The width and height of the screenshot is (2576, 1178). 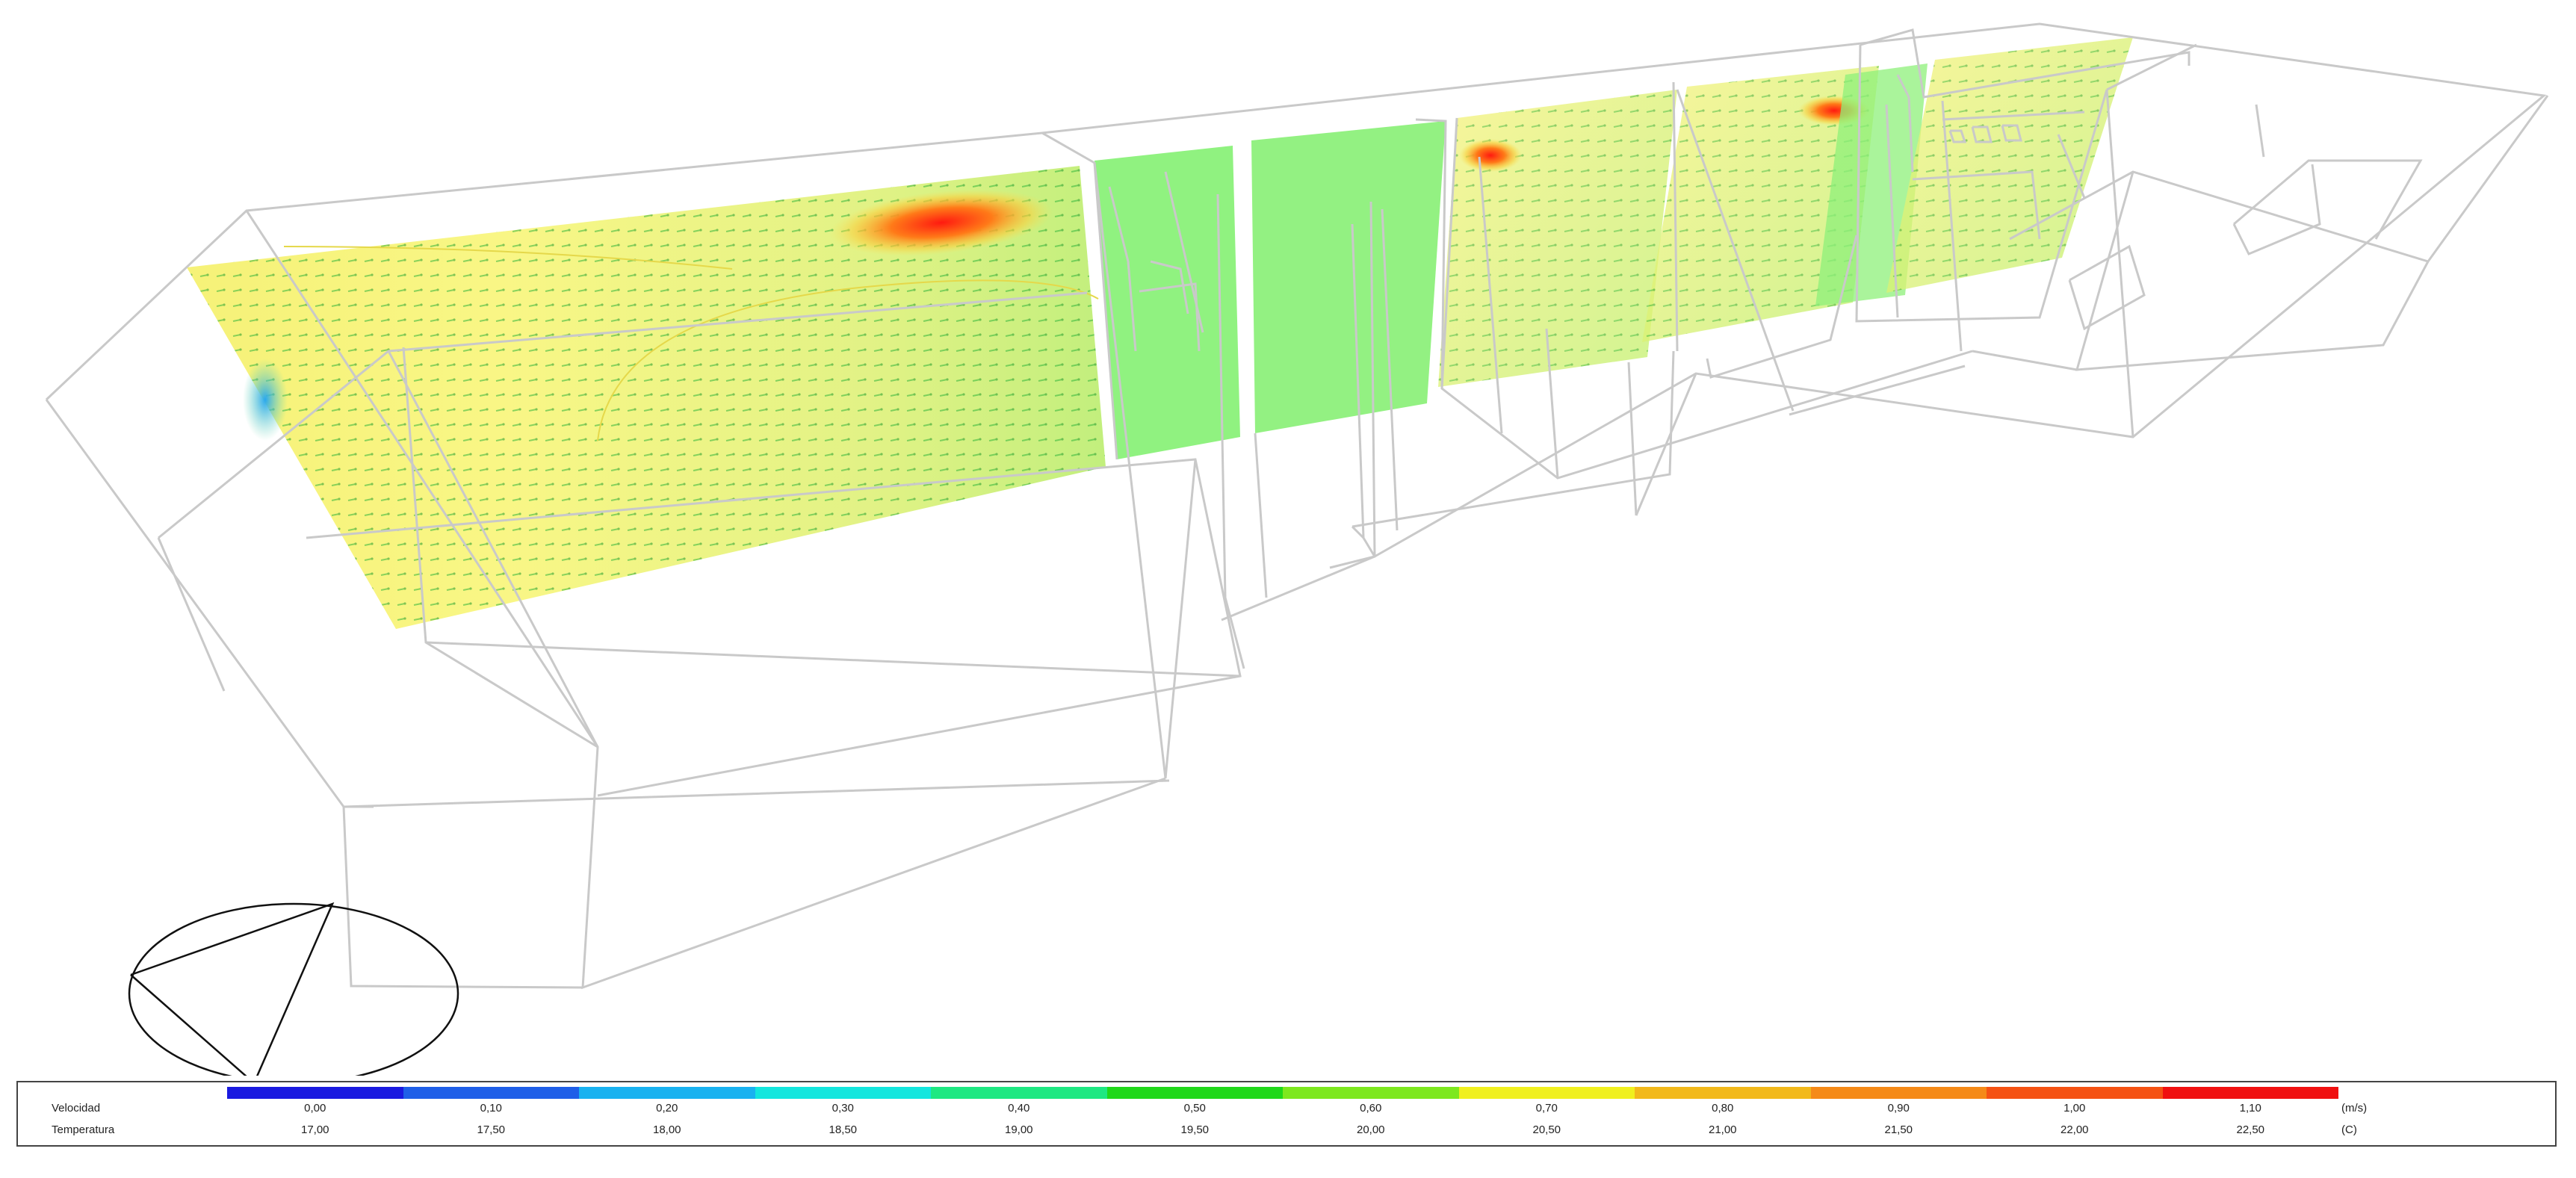 What do you see at coordinates (1722, 1129) in the screenshot?
I see `temperature-tick-label: 21,00` at bounding box center [1722, 1129].